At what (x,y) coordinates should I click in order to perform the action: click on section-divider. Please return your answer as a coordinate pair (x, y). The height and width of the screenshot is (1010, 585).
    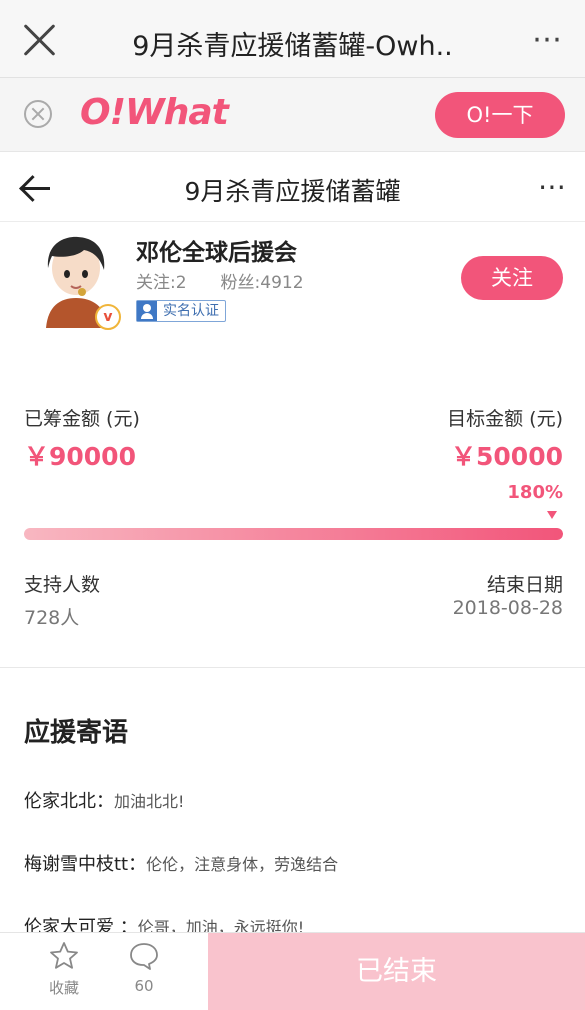
    Looking at the image, I should click on (292, 667).